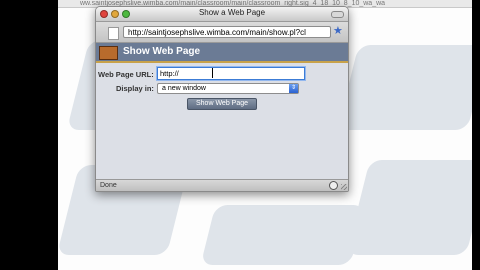 The image size is (480, 270). I want to click on minimize-window-button, so click(115, 14).